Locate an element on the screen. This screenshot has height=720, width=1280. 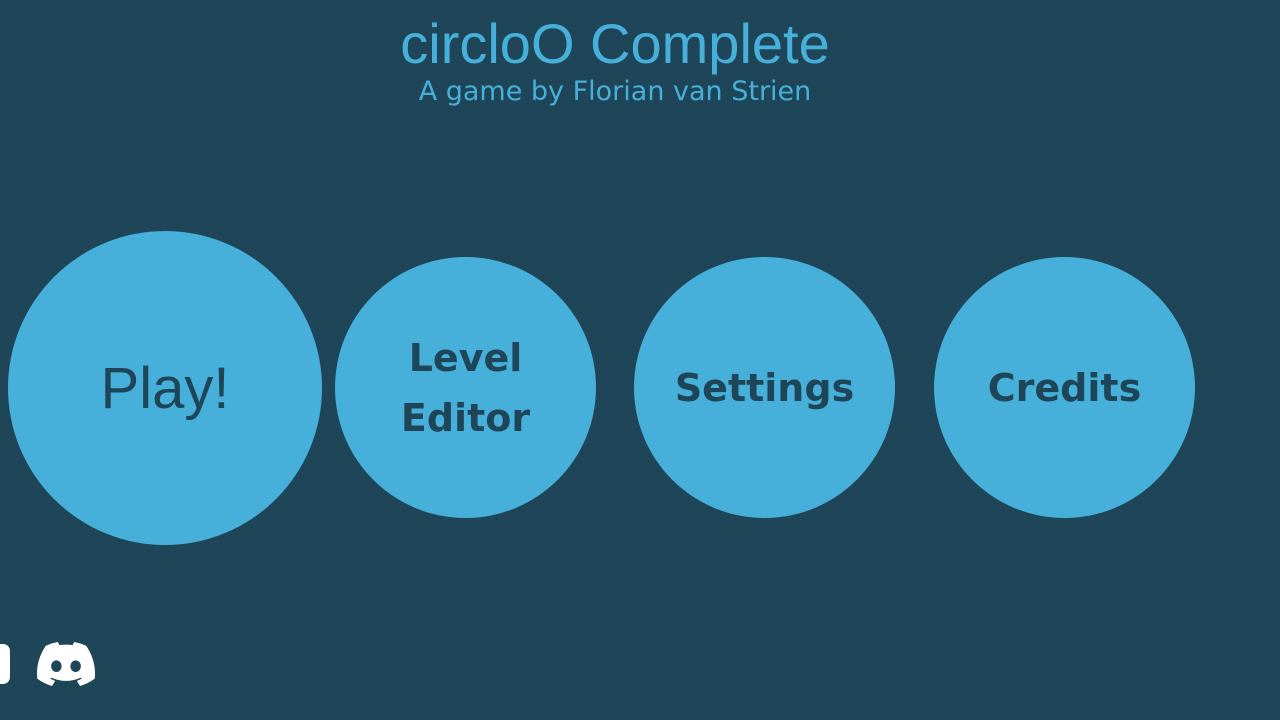
game-subtitle: A game by Florian van Strien is located at coordinates (615, 91).